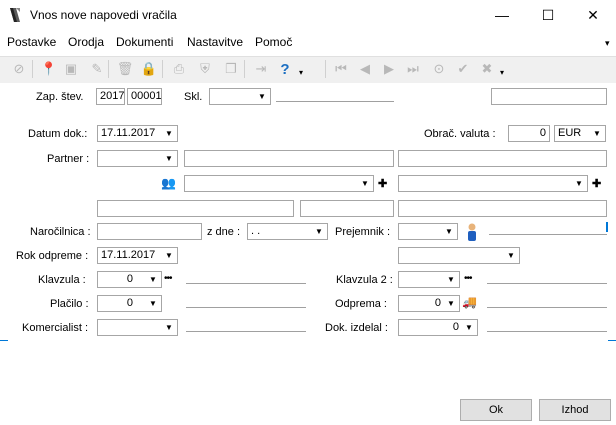 This screenshot has height=425, width=616. Describe the element at coordinates (547, 307) in the screenshot. I see `odprema-name-line` at that location.